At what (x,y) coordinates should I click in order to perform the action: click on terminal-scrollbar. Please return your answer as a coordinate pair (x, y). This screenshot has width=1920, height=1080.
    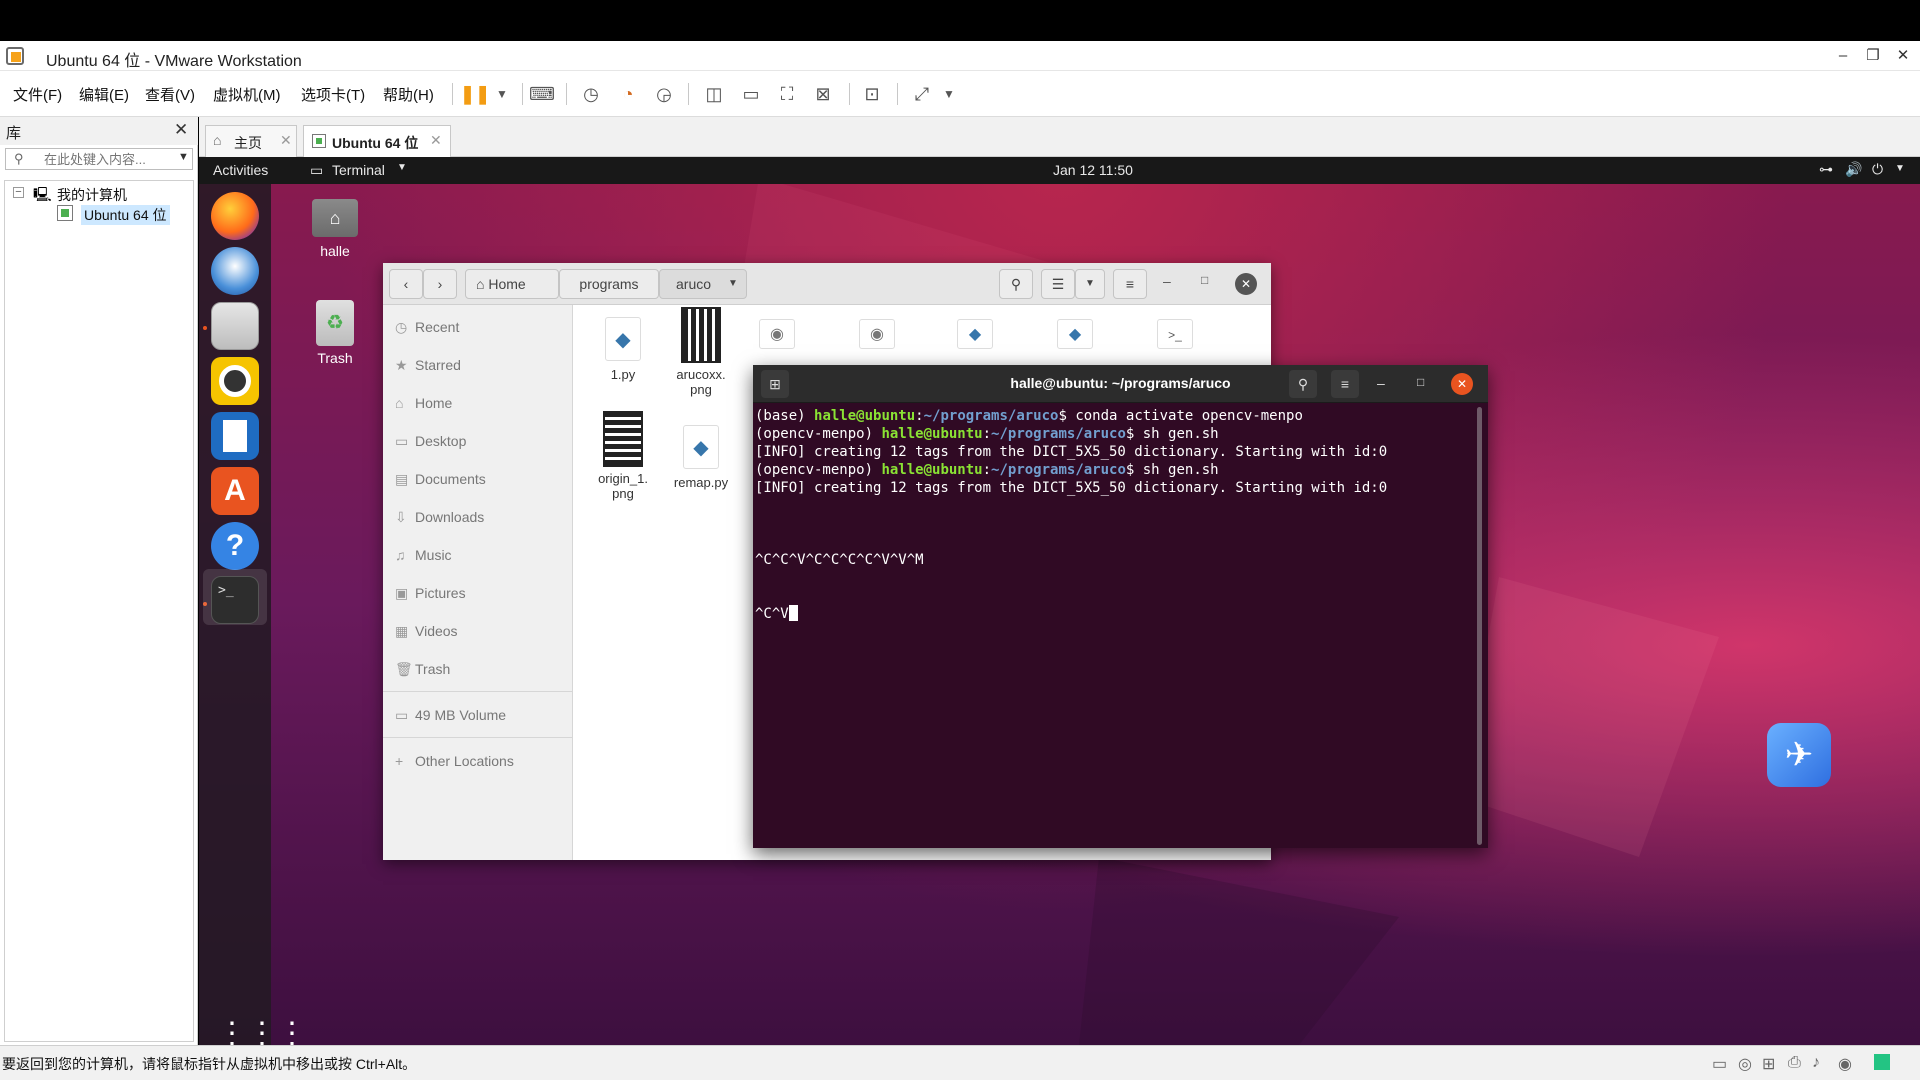
    Looking at the image, I should click on (1479, 626).